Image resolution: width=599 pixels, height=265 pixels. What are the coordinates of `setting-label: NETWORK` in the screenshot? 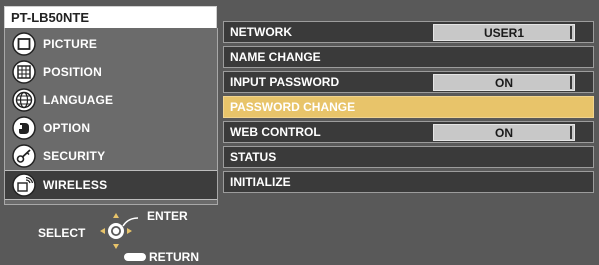 It's located at (261, 32).